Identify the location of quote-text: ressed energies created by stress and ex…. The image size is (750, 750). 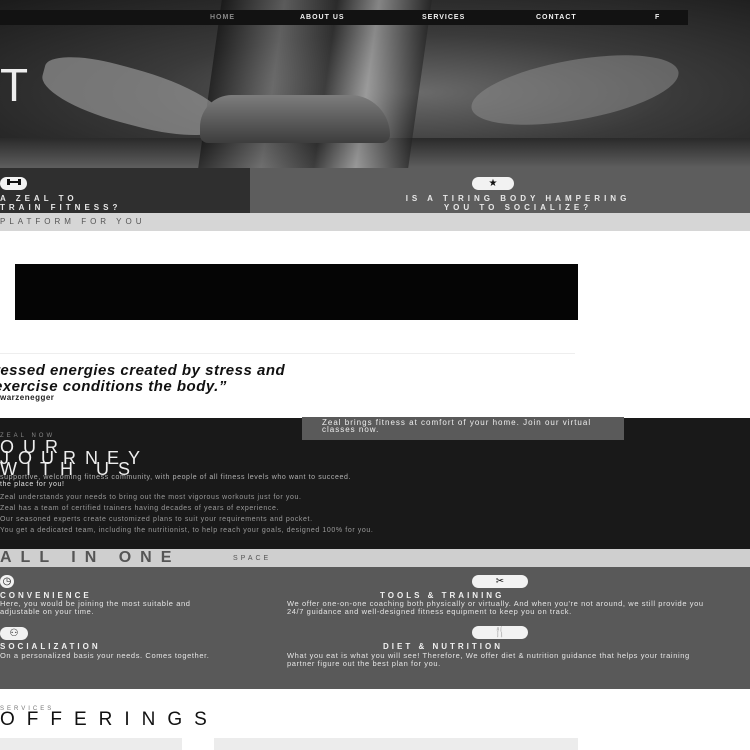
(297, 379).